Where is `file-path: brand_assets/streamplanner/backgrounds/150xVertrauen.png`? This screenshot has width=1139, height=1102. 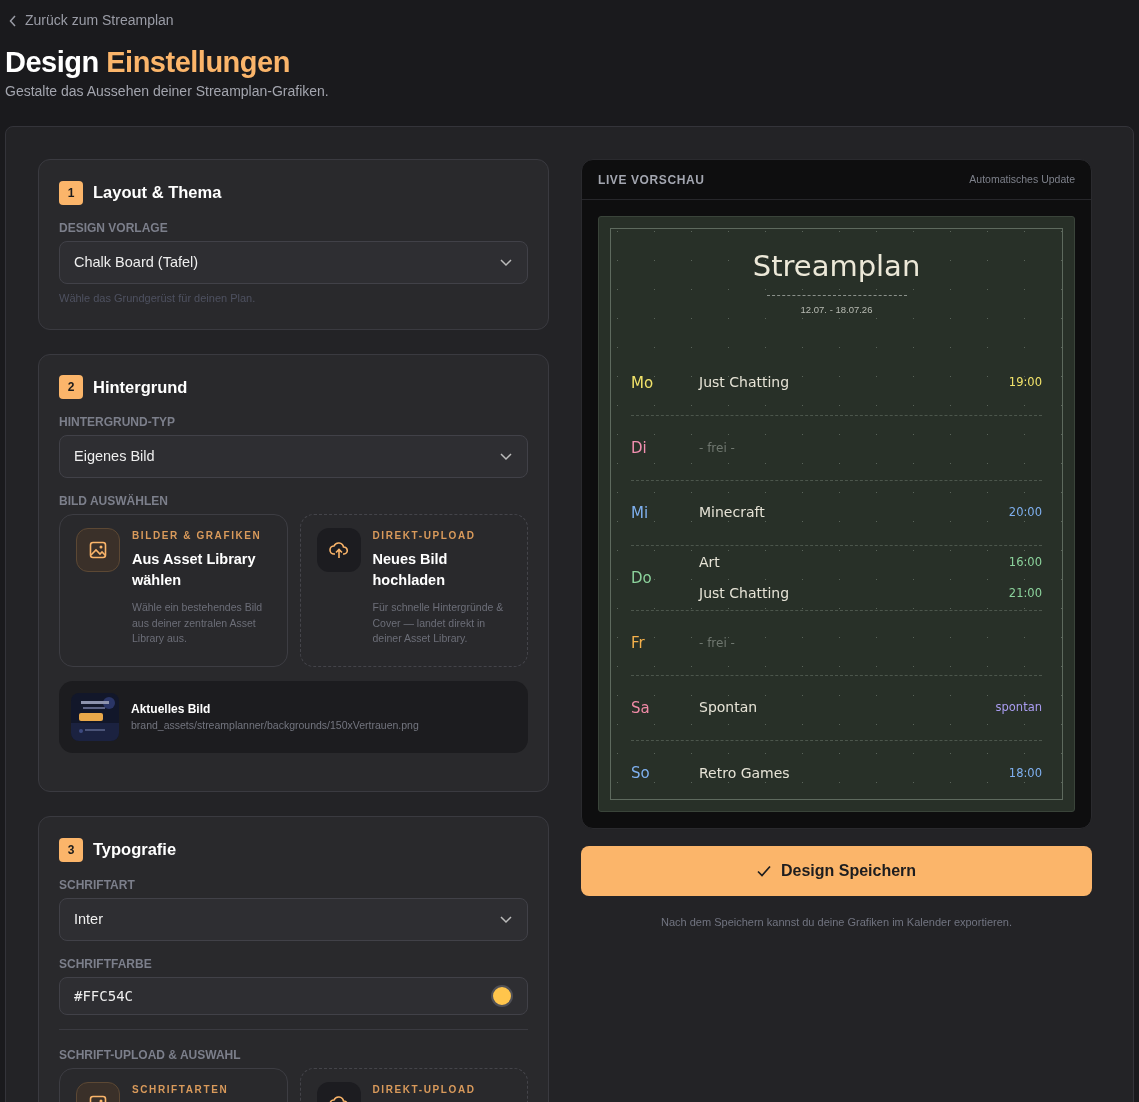 file-path: brand_assets/streamplanner/backgrounds/150xVertrauen.png is located at coordinates (275, 726).